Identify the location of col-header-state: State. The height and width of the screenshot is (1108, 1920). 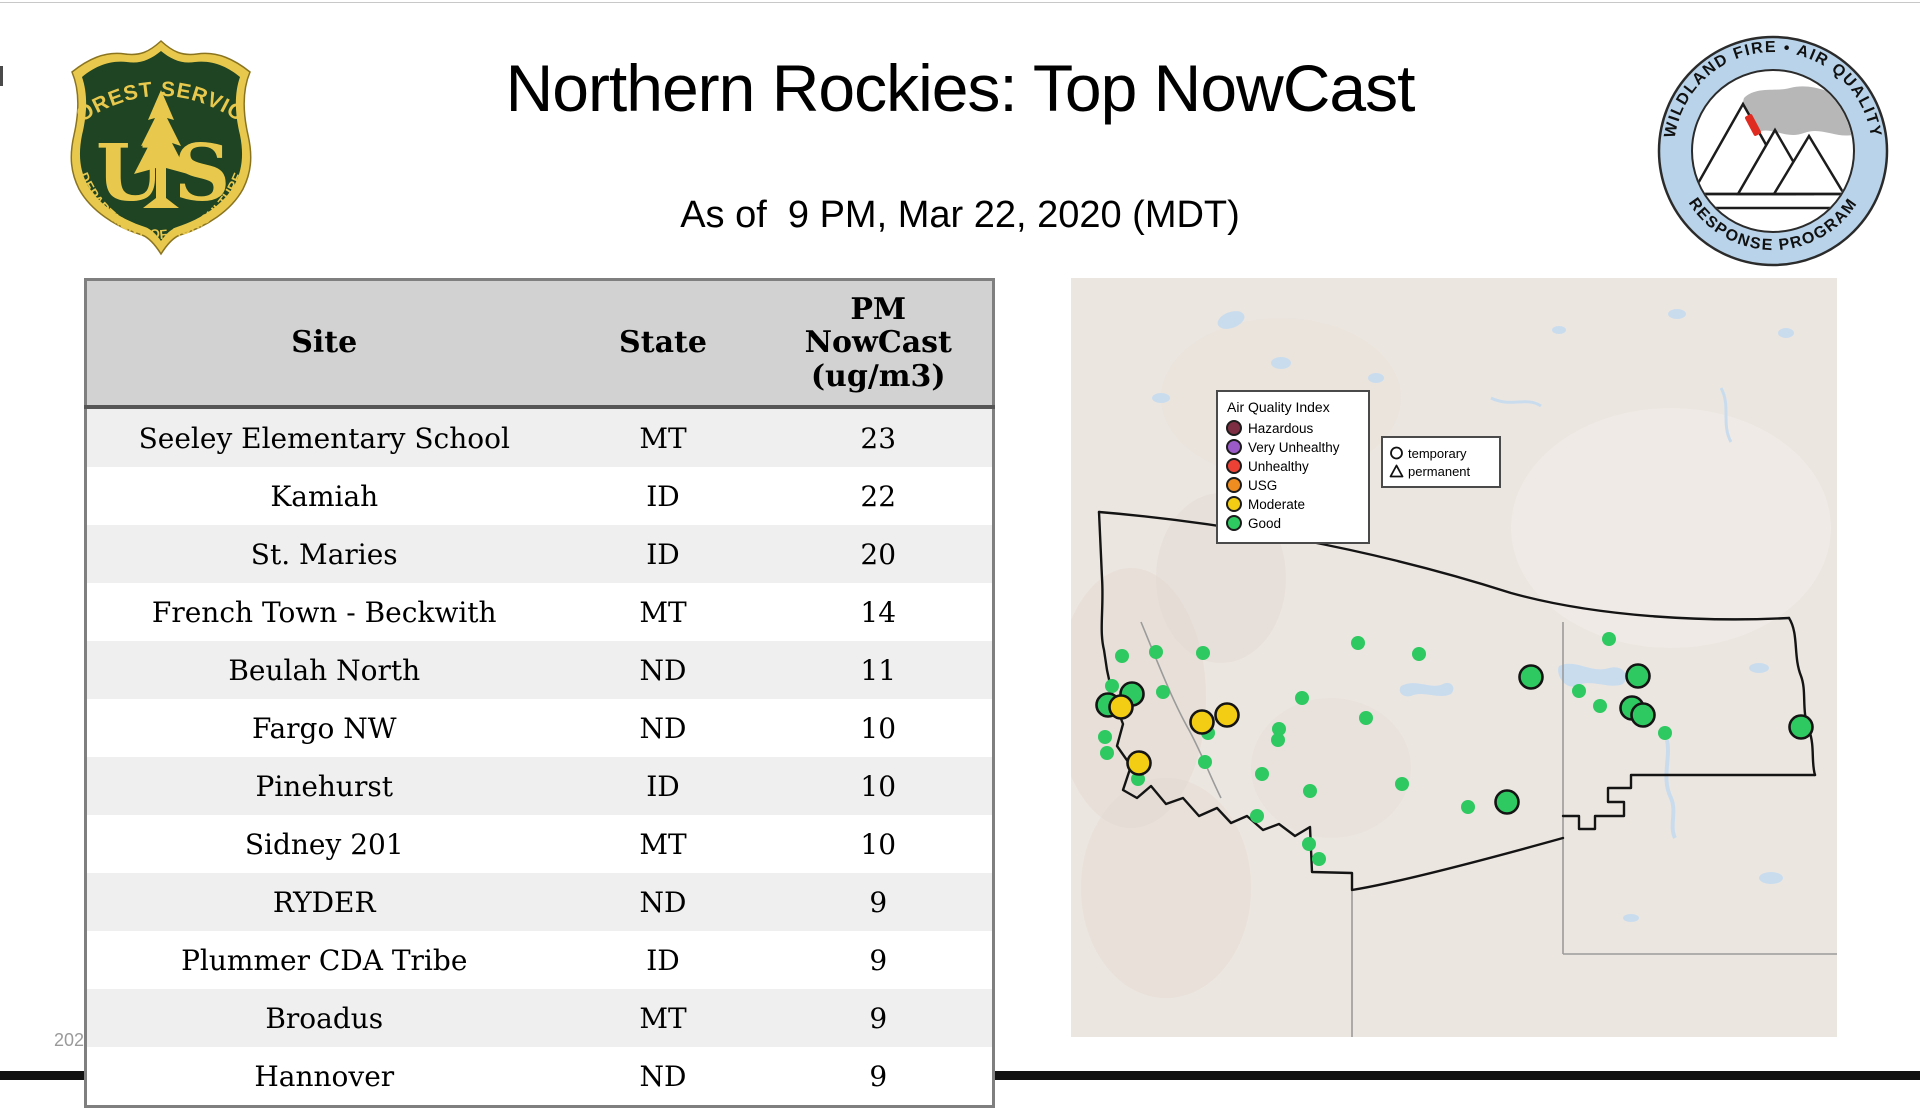
(663, 344).